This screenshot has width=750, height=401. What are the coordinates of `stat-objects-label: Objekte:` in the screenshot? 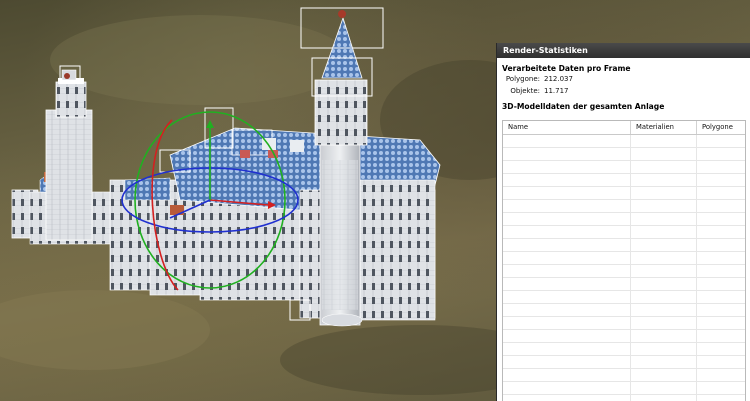 It's located at (525, 91).